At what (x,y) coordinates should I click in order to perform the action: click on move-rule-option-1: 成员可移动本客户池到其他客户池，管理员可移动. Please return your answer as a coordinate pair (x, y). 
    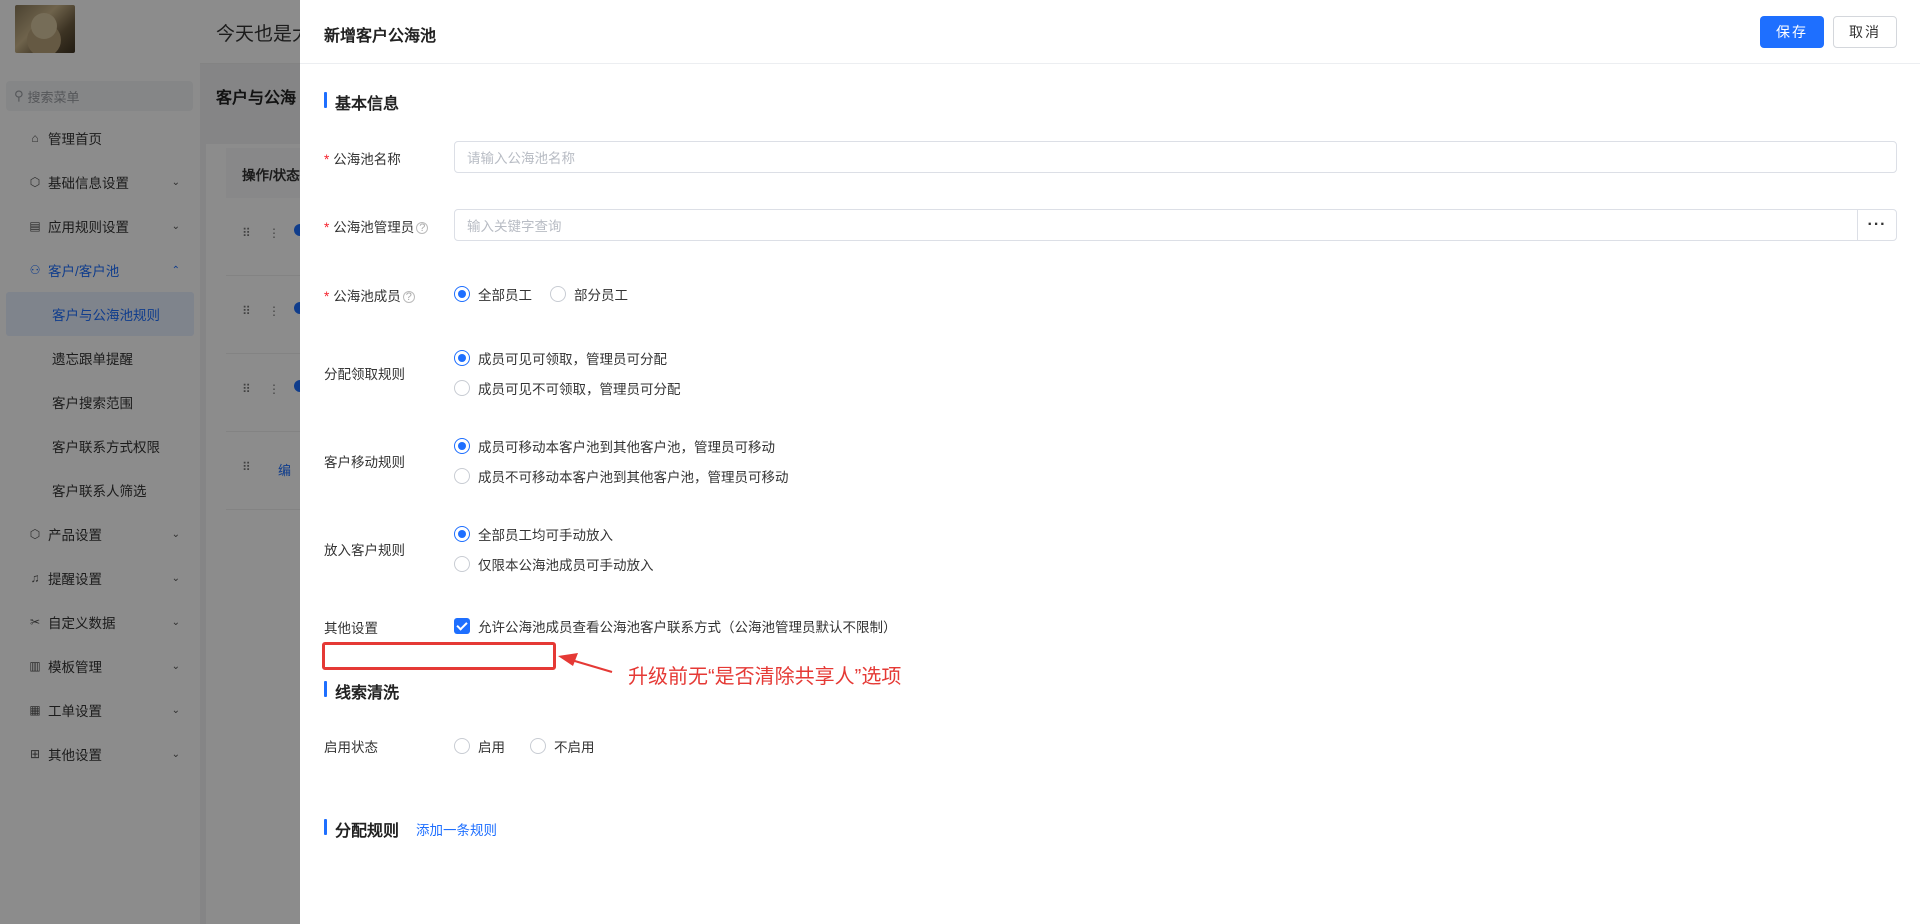
    Looking at the image, I should click on (614, 446).